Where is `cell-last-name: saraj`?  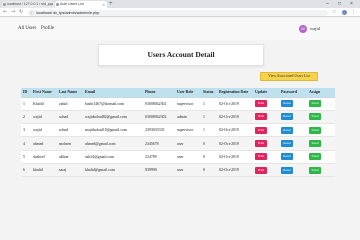 cell-last-name: saraj is located at coordinates (70, 170).